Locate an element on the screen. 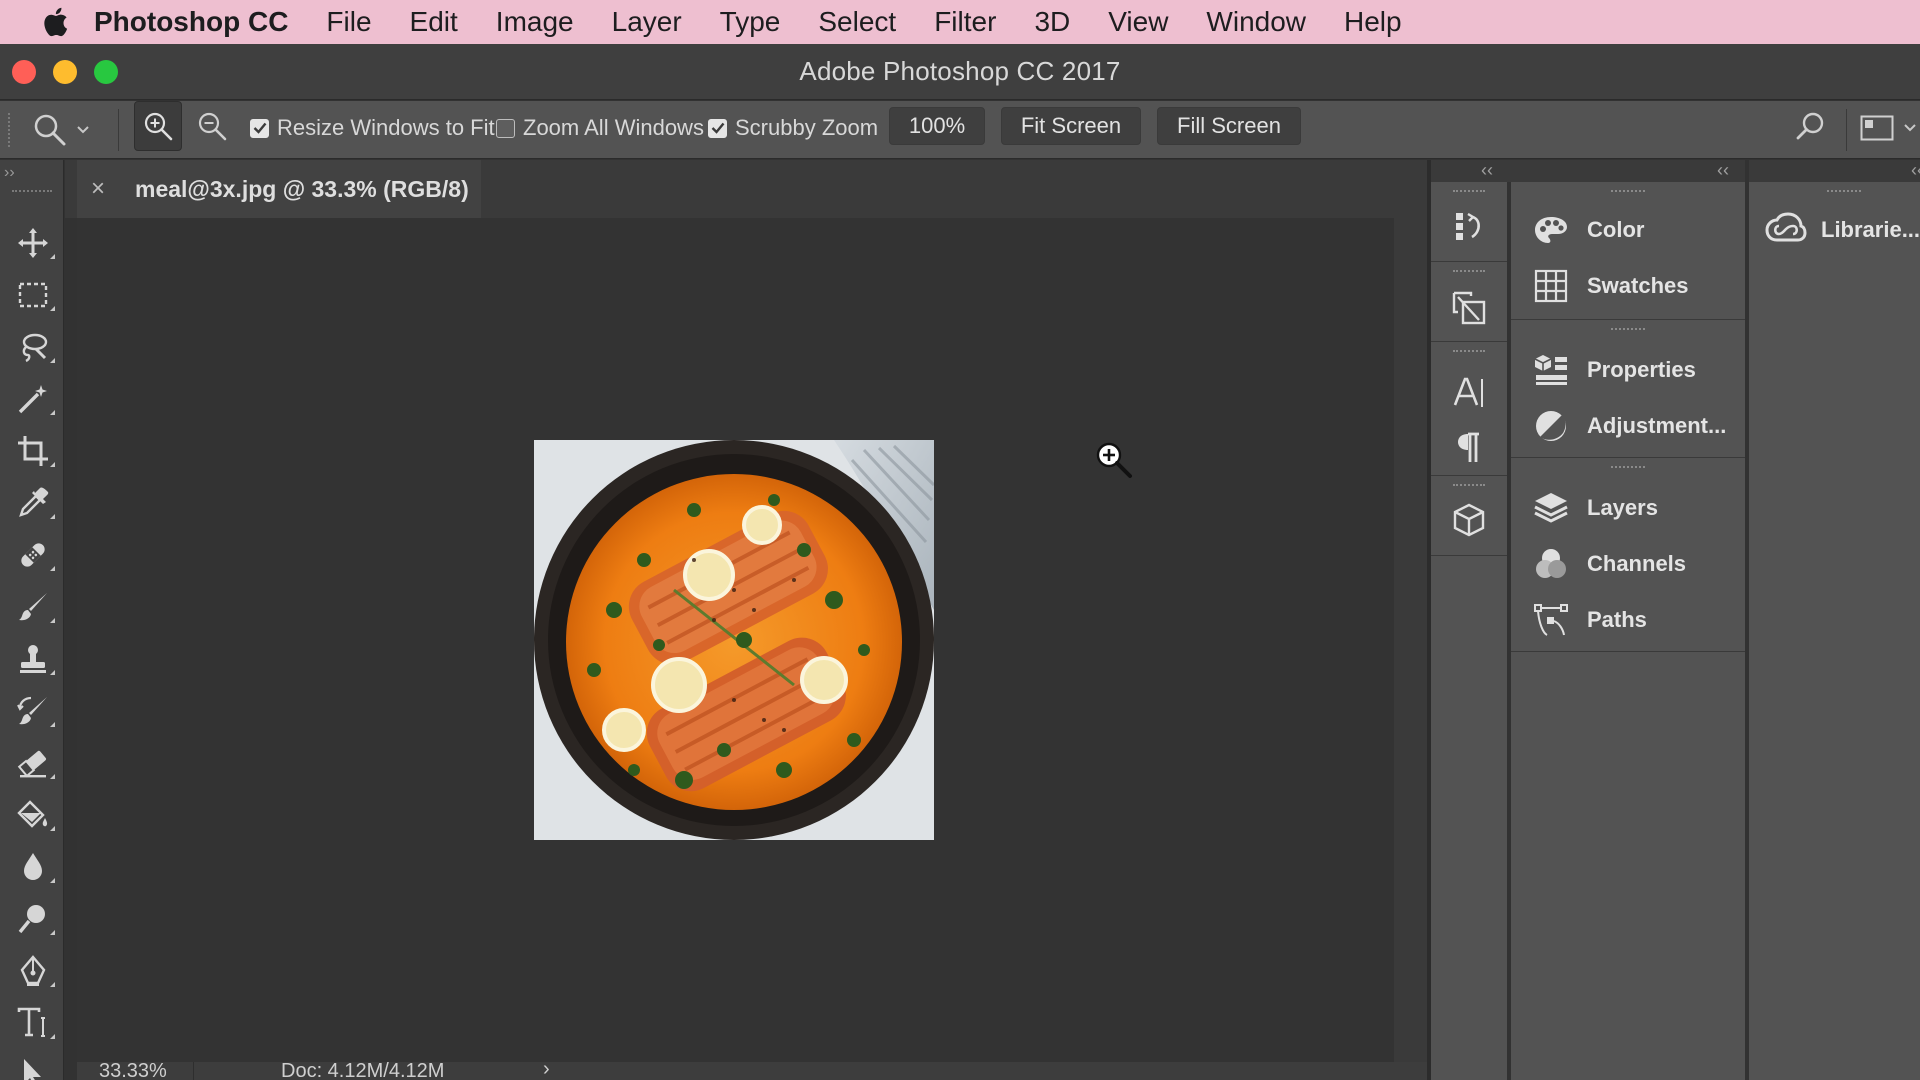 The height and width of the screenshot is (1080, 1920). apple-logo-icon is located at coordinates (55, 22).